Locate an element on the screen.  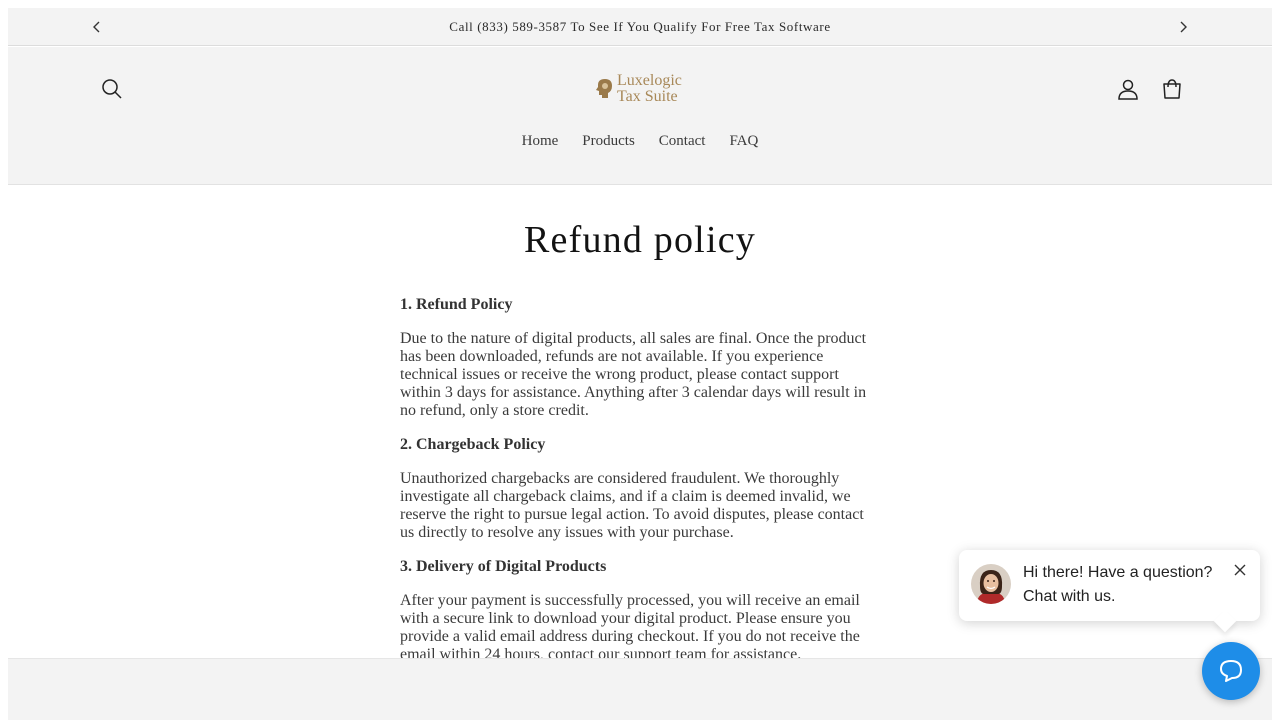
announcement-prev-button is located at coordinates (97, 27).